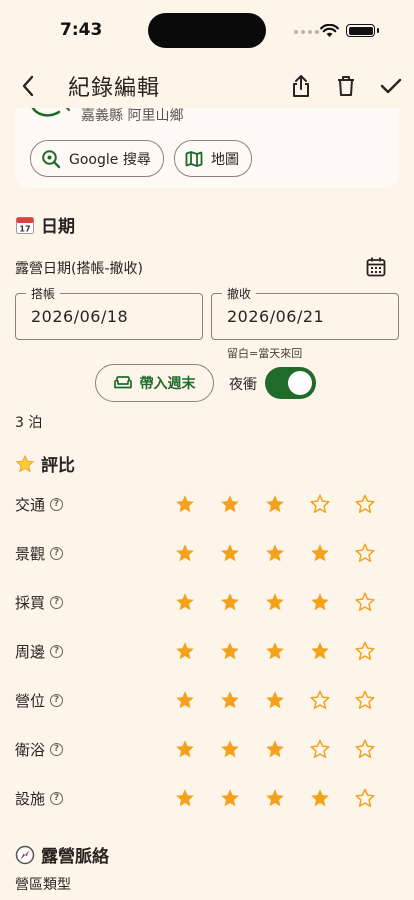 The width and height of the screenshot is (414, 900). Describe the element at coordinates (25, 225) in the screenshot. I see `calendar-emoji-icon: 17` at that location.